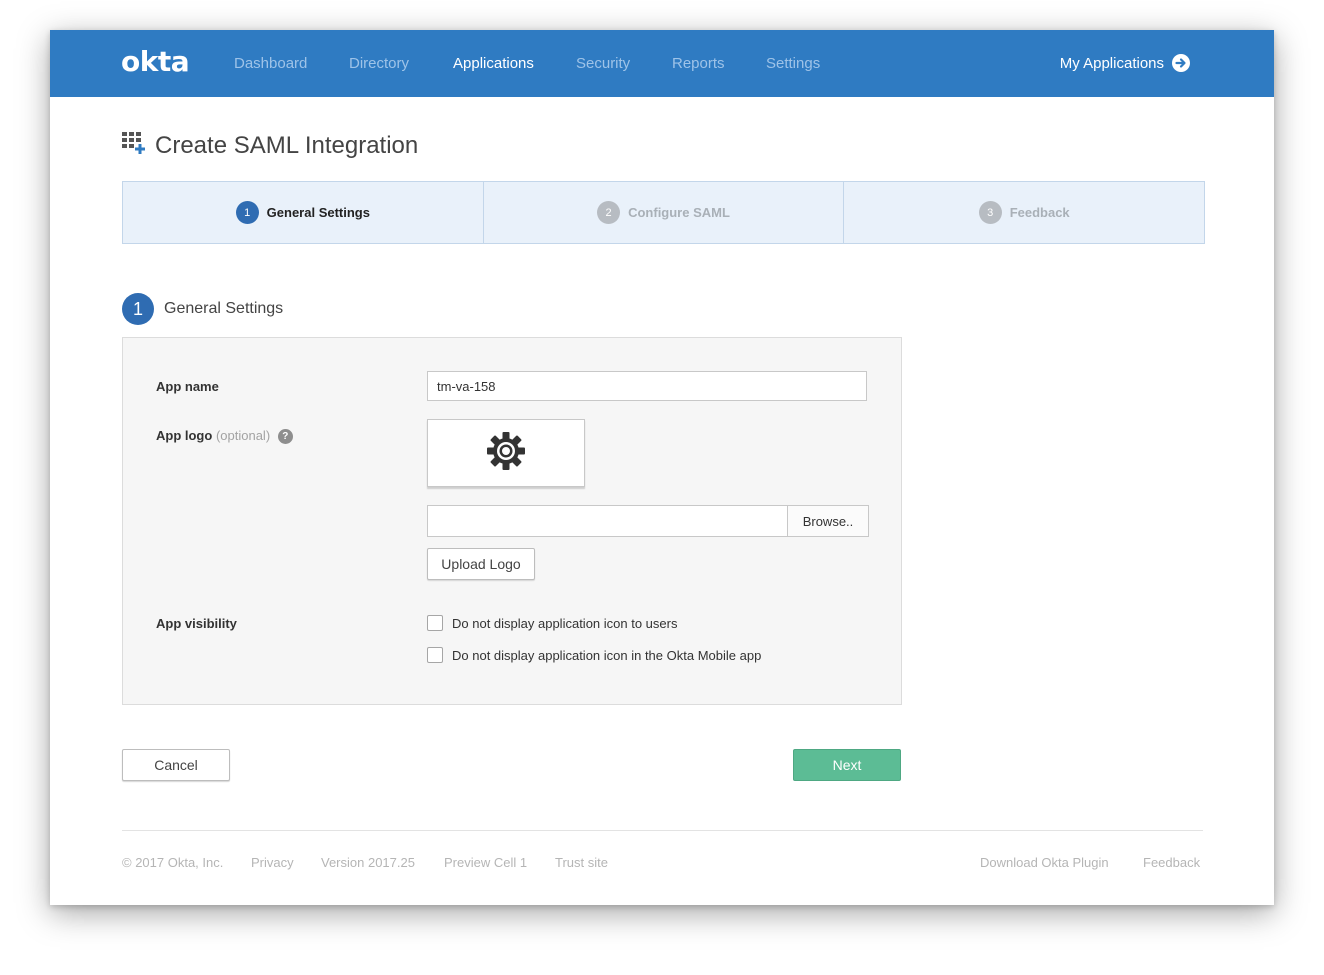  I want to click on step-number: 3, so click(990, 212).